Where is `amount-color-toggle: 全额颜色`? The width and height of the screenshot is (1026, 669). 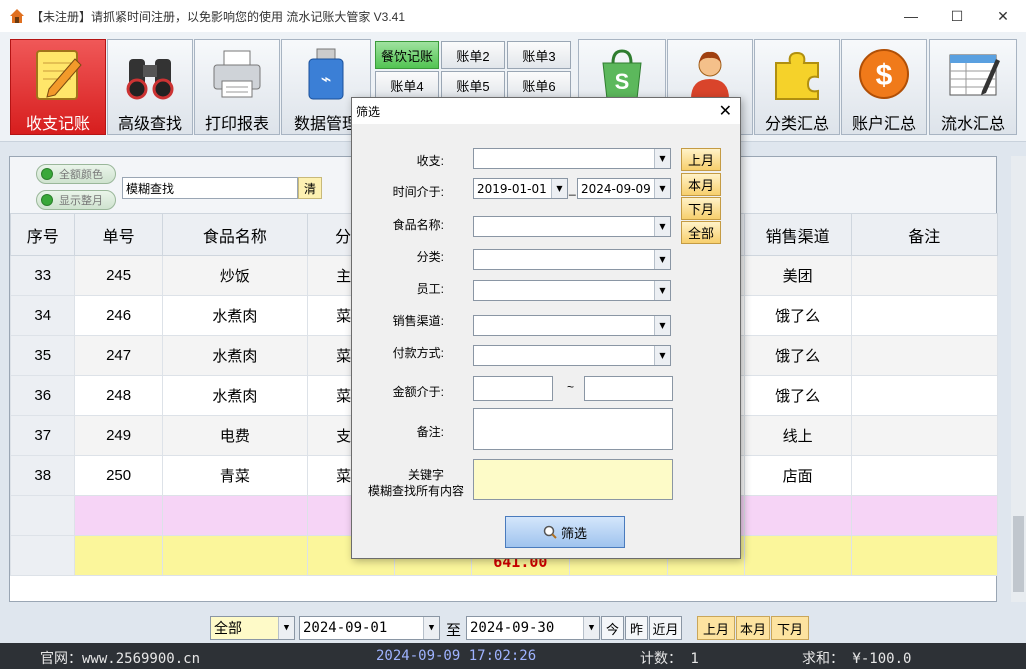 amount-color-toggle: 全额颜色 is located at coordinates (76, 174).